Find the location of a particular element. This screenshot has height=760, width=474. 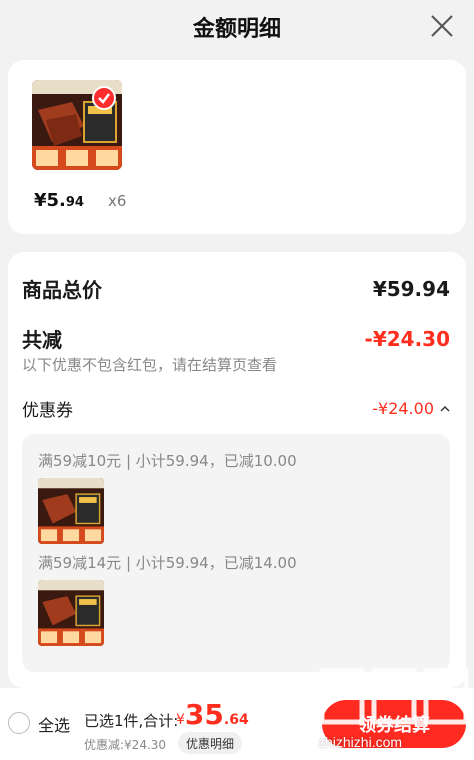

close-icon is located at coordinates (442, 26).